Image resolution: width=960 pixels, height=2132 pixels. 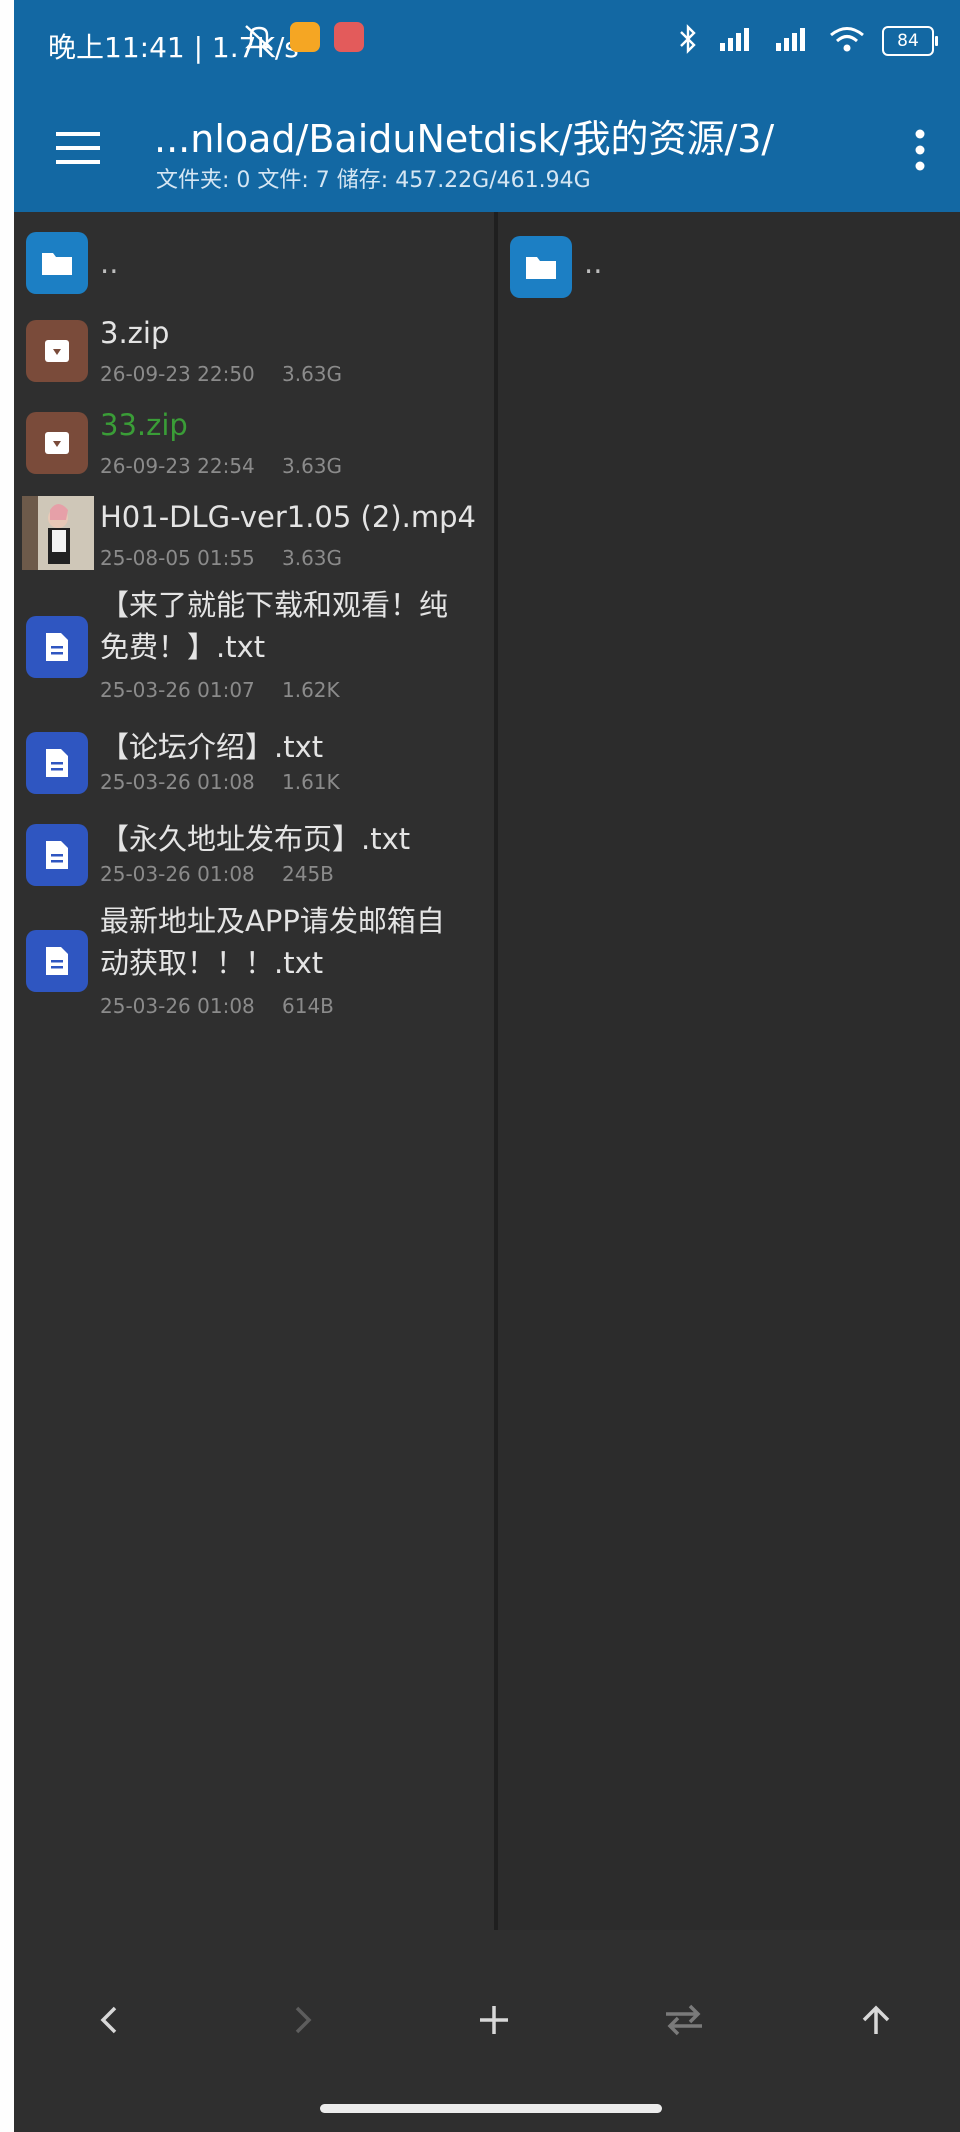 I want to click on file-size: 245B, so click(x=308, y=874).